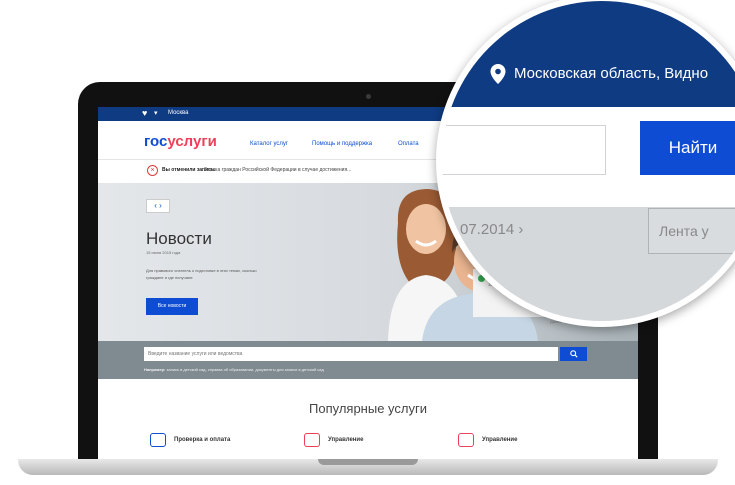 Image resolution: width=735 pixels, height=485 pixels. What do you see at coordinates (368, 96) in the screenshot?
I see `camera-icon` at bounding box center [368, 96].